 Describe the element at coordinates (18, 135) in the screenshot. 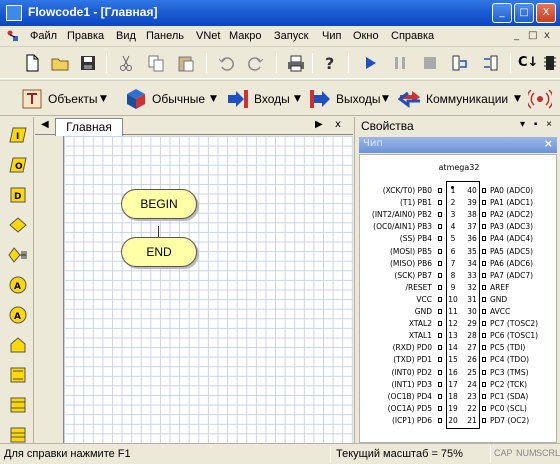

I see `input-icon: I` at that location.